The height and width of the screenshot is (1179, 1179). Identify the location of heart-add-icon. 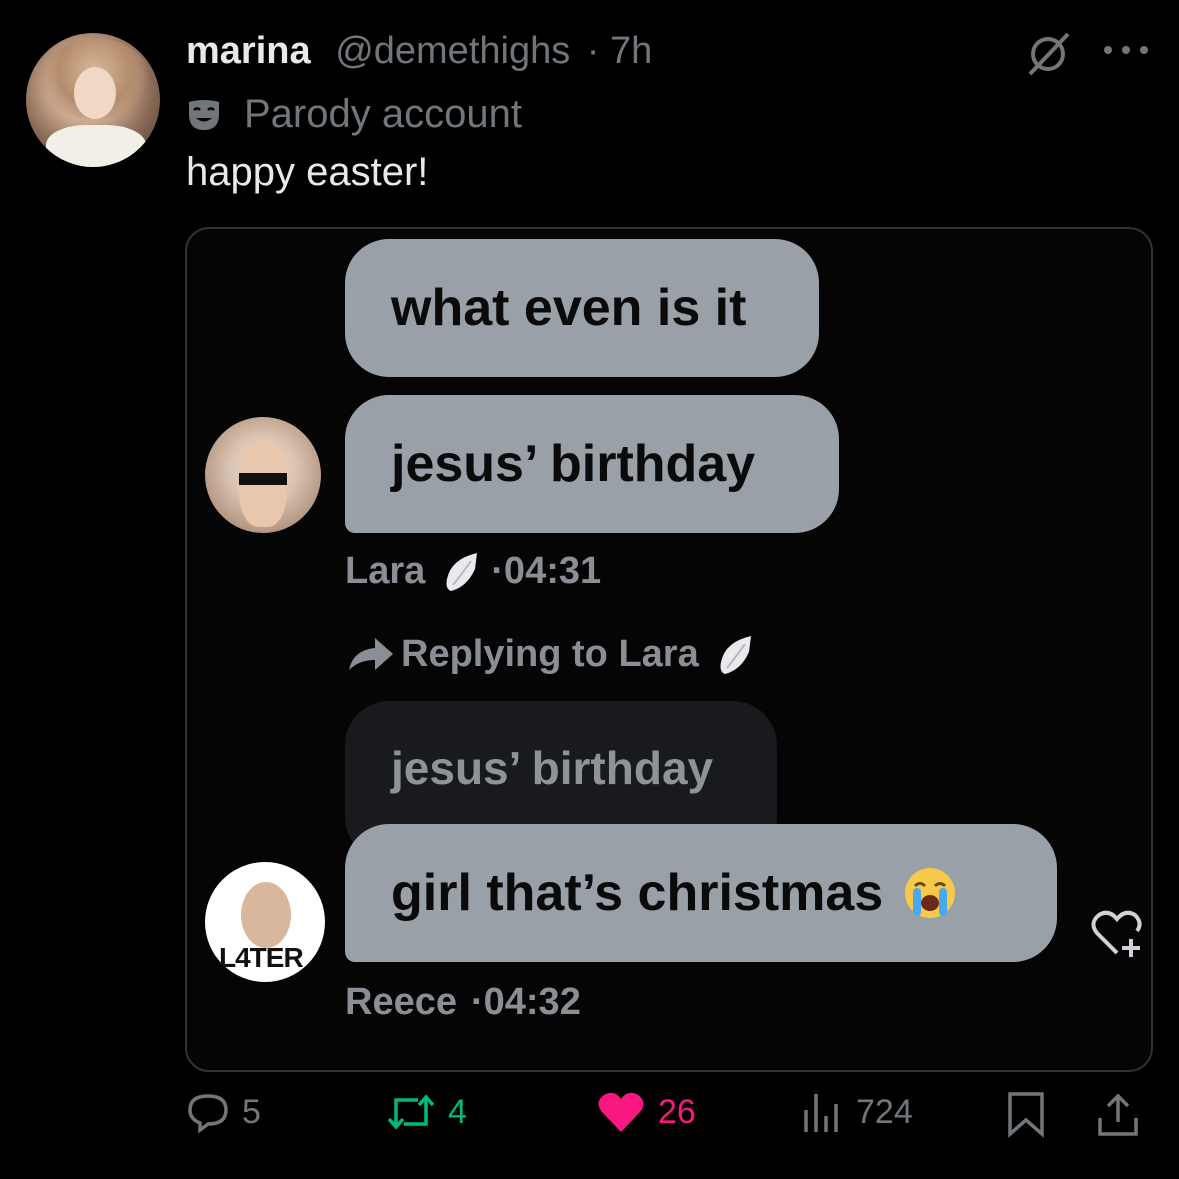
(1117, 934).